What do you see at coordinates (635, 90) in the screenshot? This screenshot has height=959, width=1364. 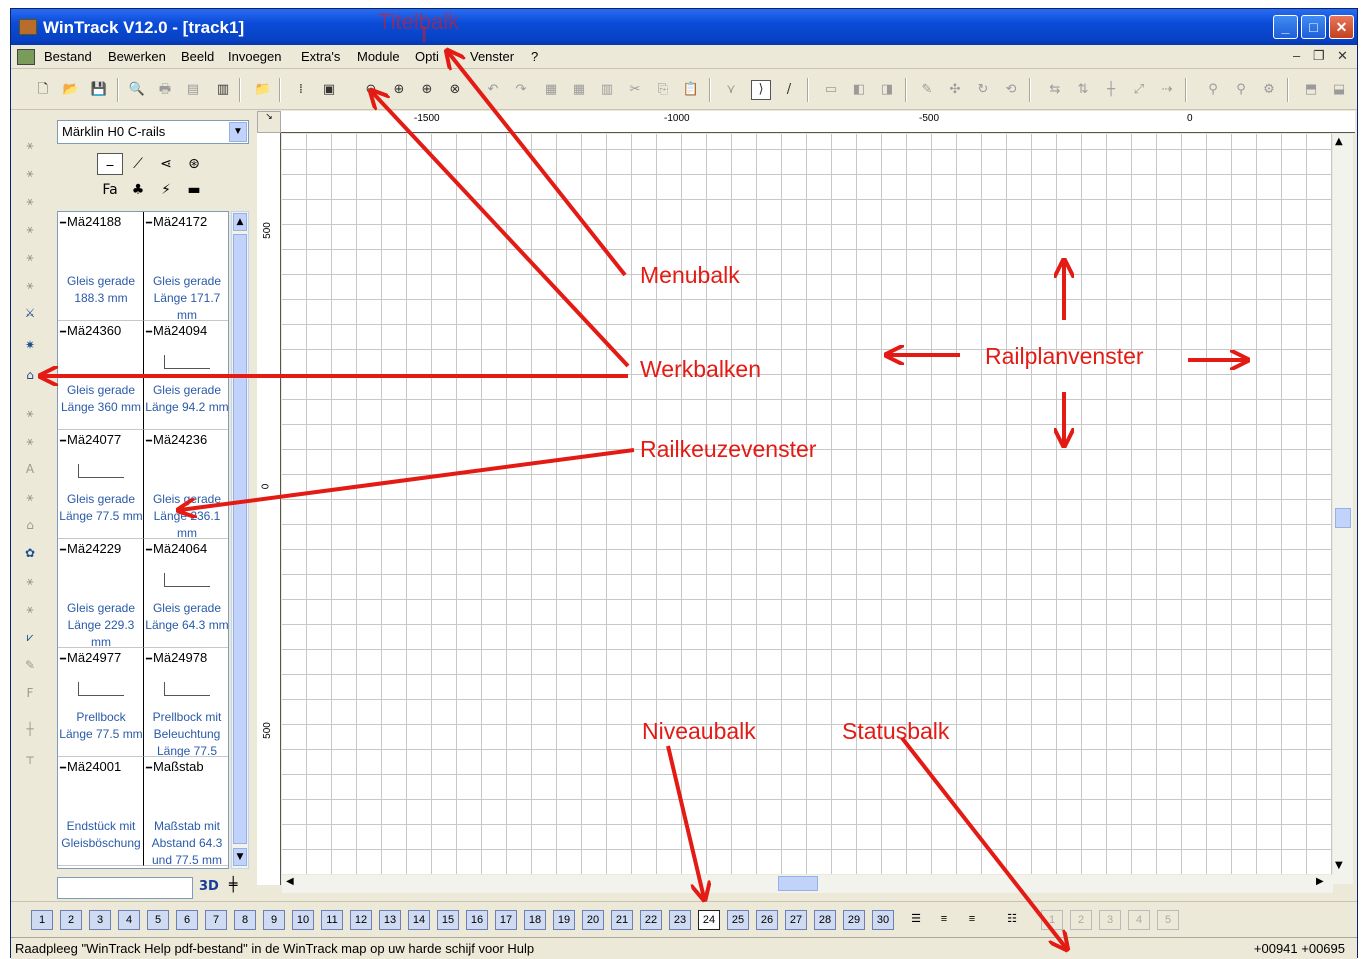 I see `cut-icon: ✂` at bounding box center [635, 90].